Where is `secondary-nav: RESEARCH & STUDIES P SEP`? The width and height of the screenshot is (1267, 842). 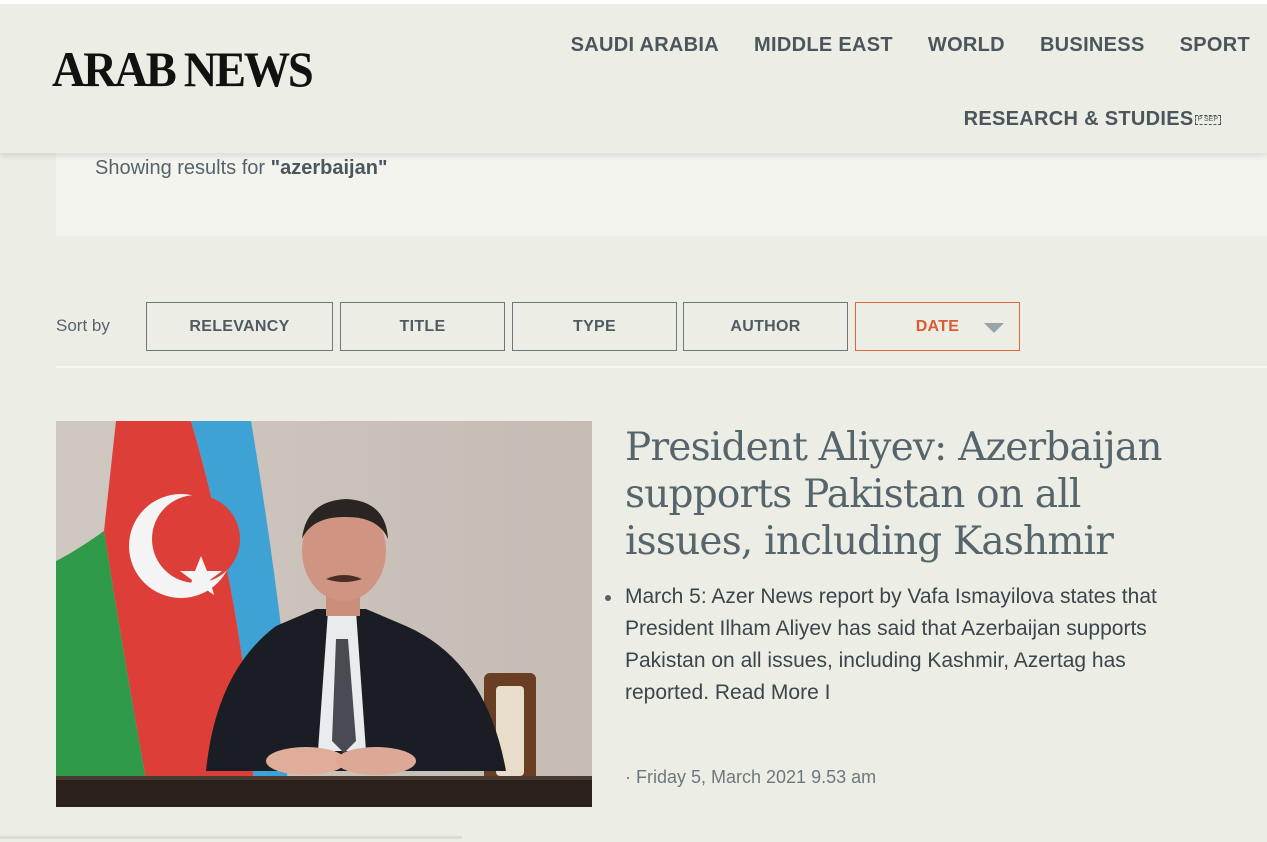 secondary-nav: RESEARCH & STUDIES P SEP is located at coordinates (1092, 119).